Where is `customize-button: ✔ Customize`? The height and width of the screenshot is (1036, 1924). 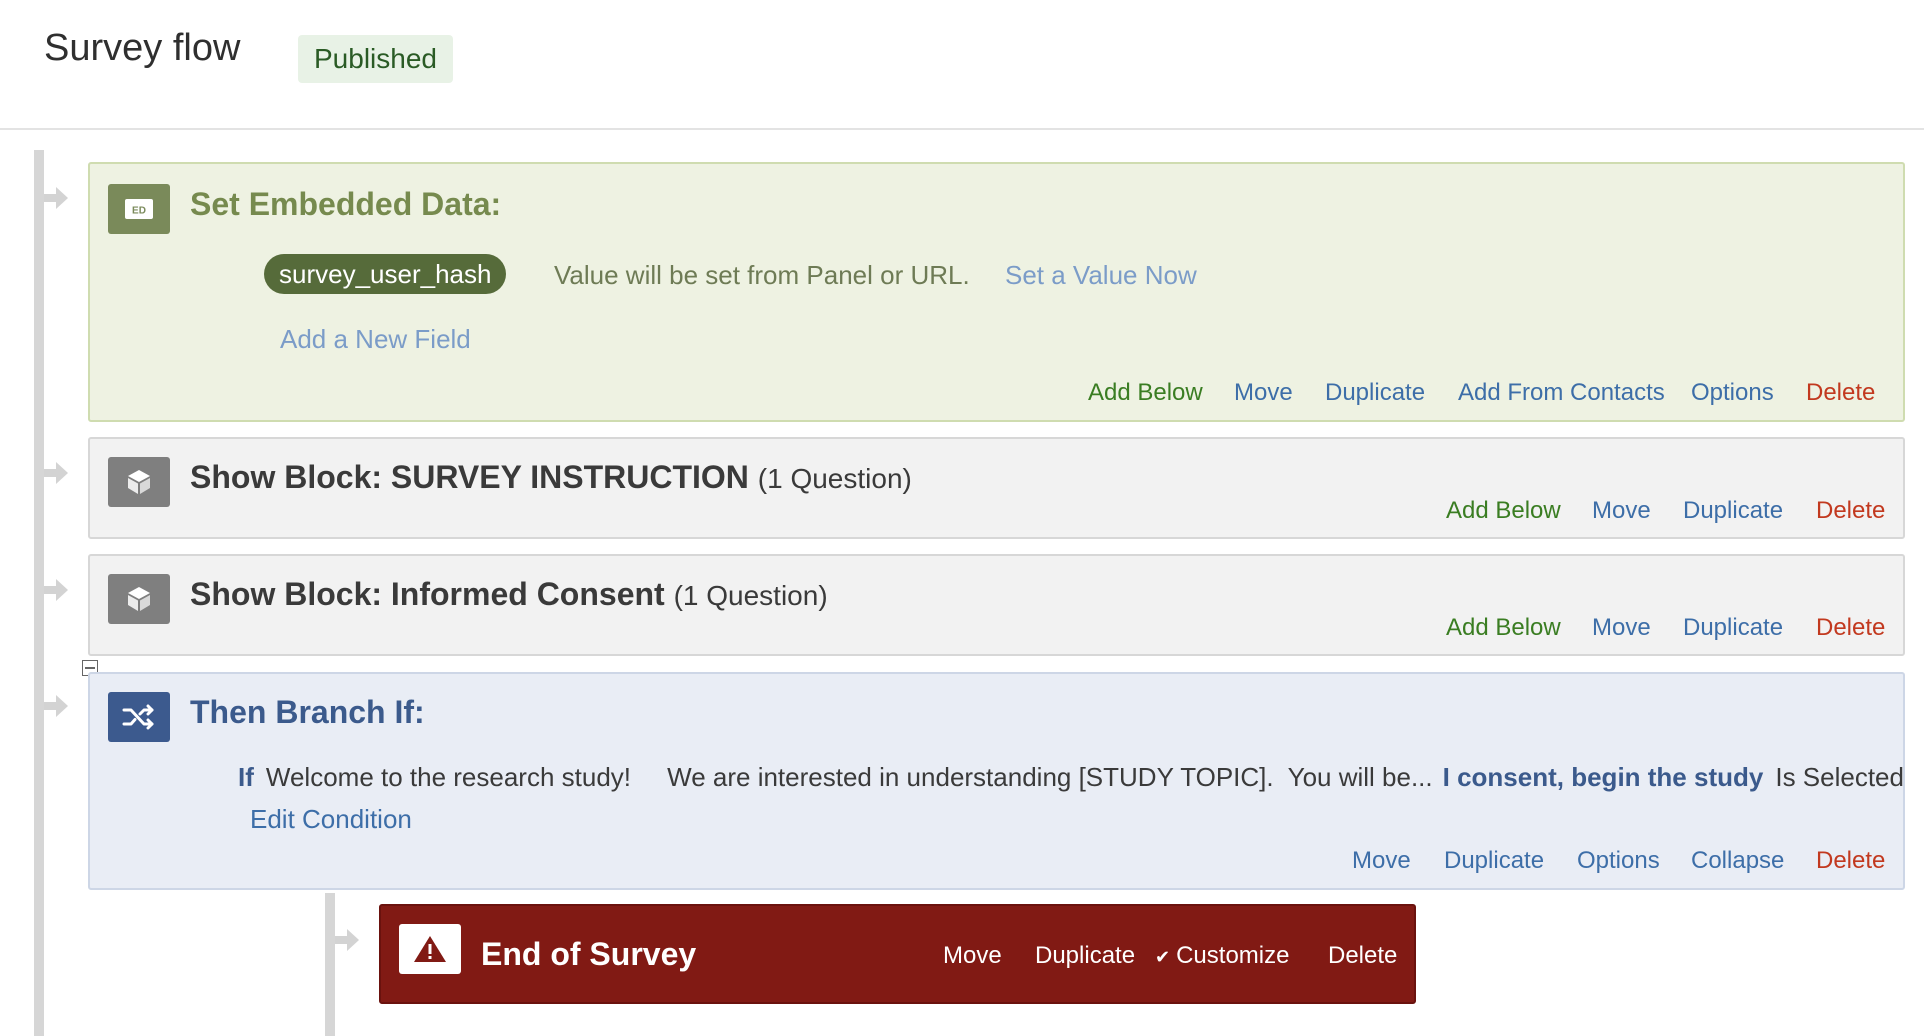 customize-button: ✔ Customize is located at coordinates (1222, 956).